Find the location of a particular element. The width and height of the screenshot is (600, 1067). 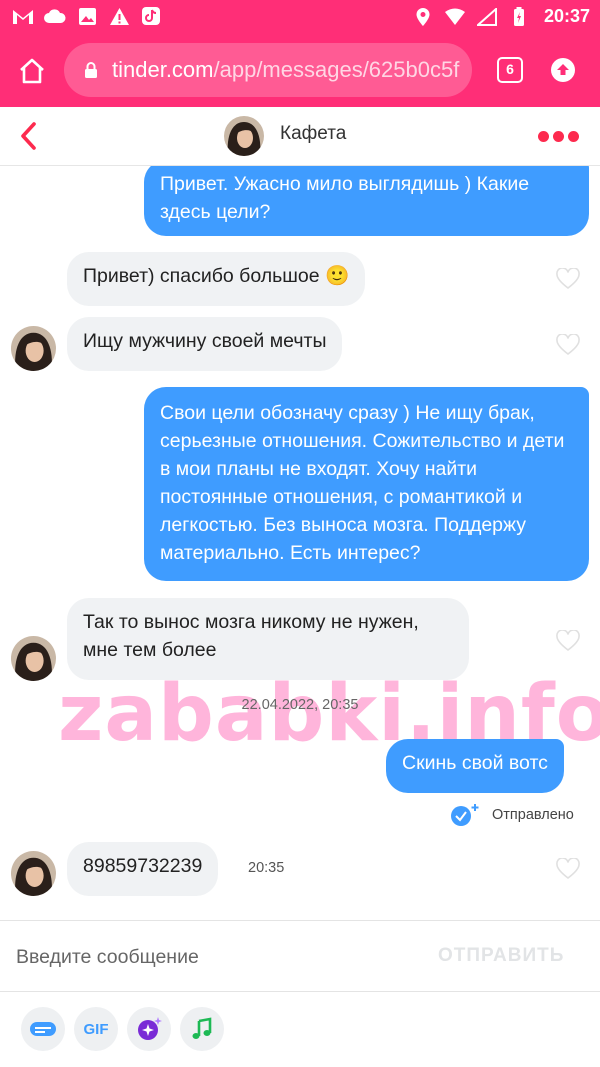

match-name: Кафета is located at coordinates (313, 134).